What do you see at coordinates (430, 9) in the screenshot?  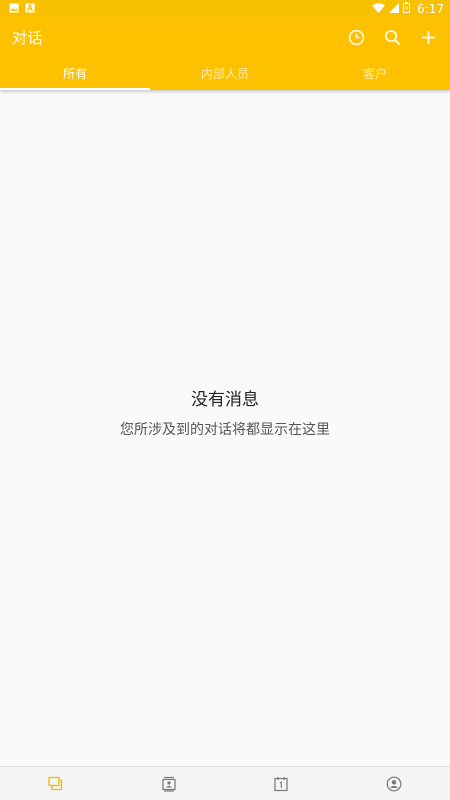 I see `status-time: 6:17` at bounding box center [430, 9].